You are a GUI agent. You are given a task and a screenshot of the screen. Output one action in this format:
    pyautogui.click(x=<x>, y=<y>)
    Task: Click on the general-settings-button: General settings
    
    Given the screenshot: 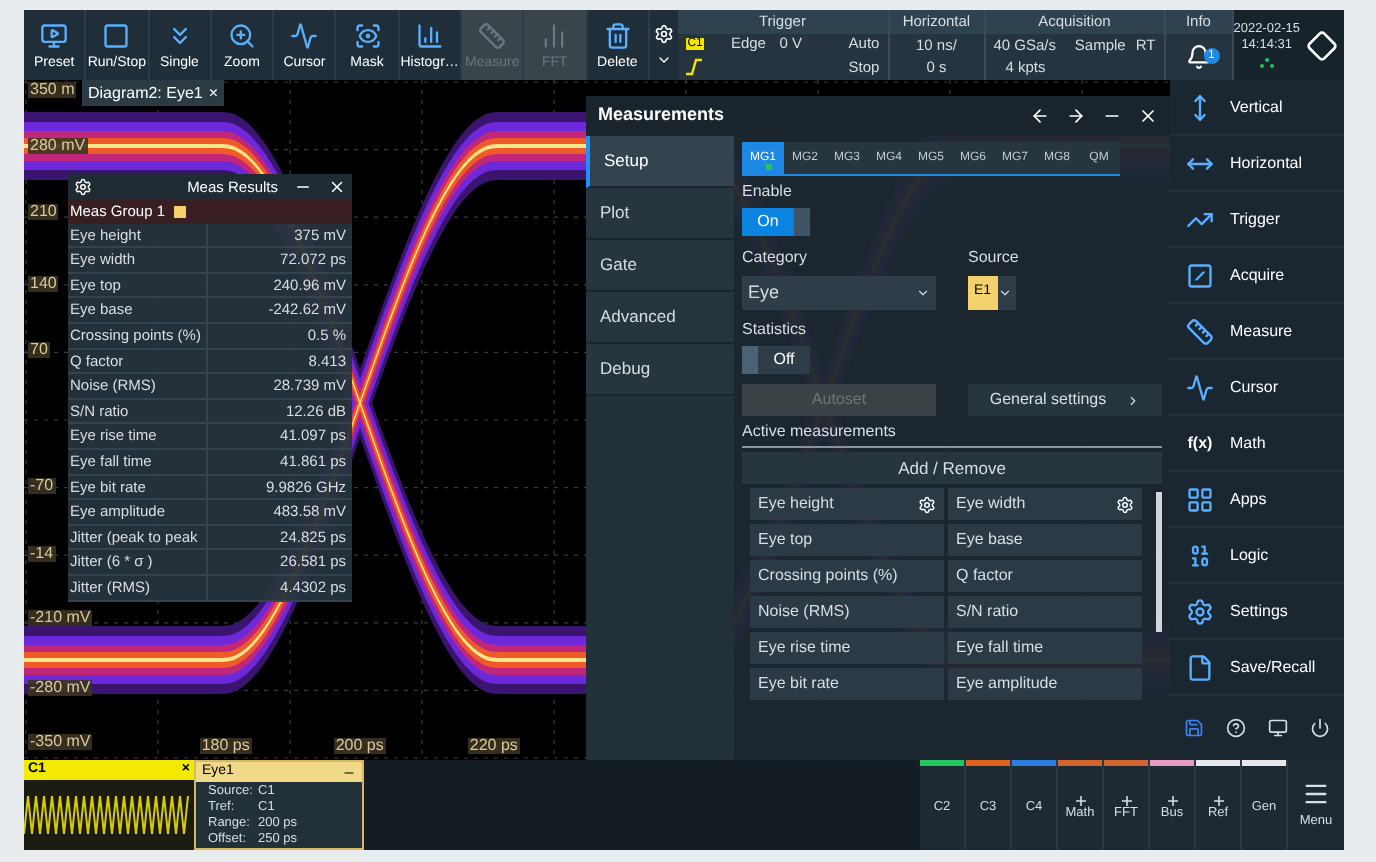 What is the action you would take?
    pyautogui.click(x=1065, y=400)
    